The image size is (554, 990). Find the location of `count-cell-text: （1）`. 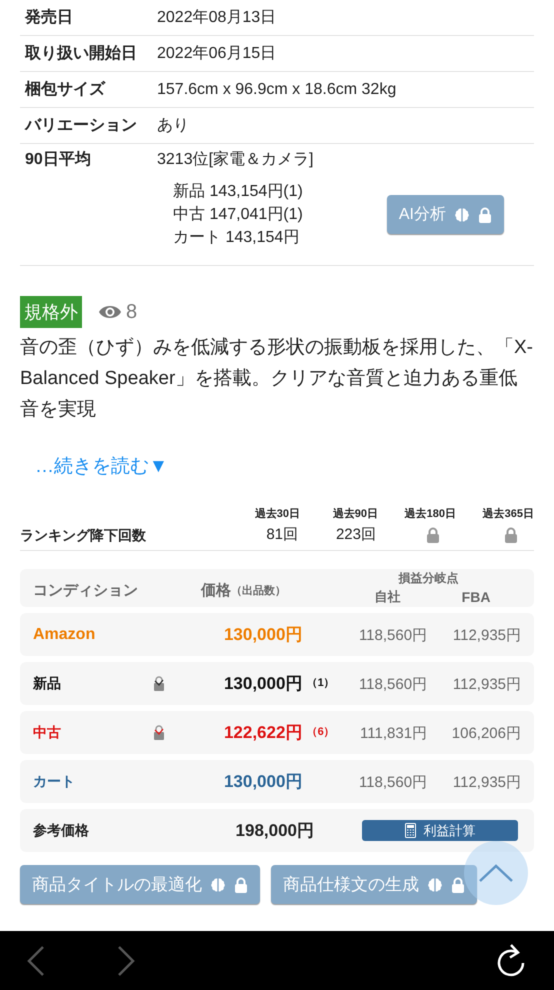

count-cell-text: （1） is located at coordinates (320, 684).